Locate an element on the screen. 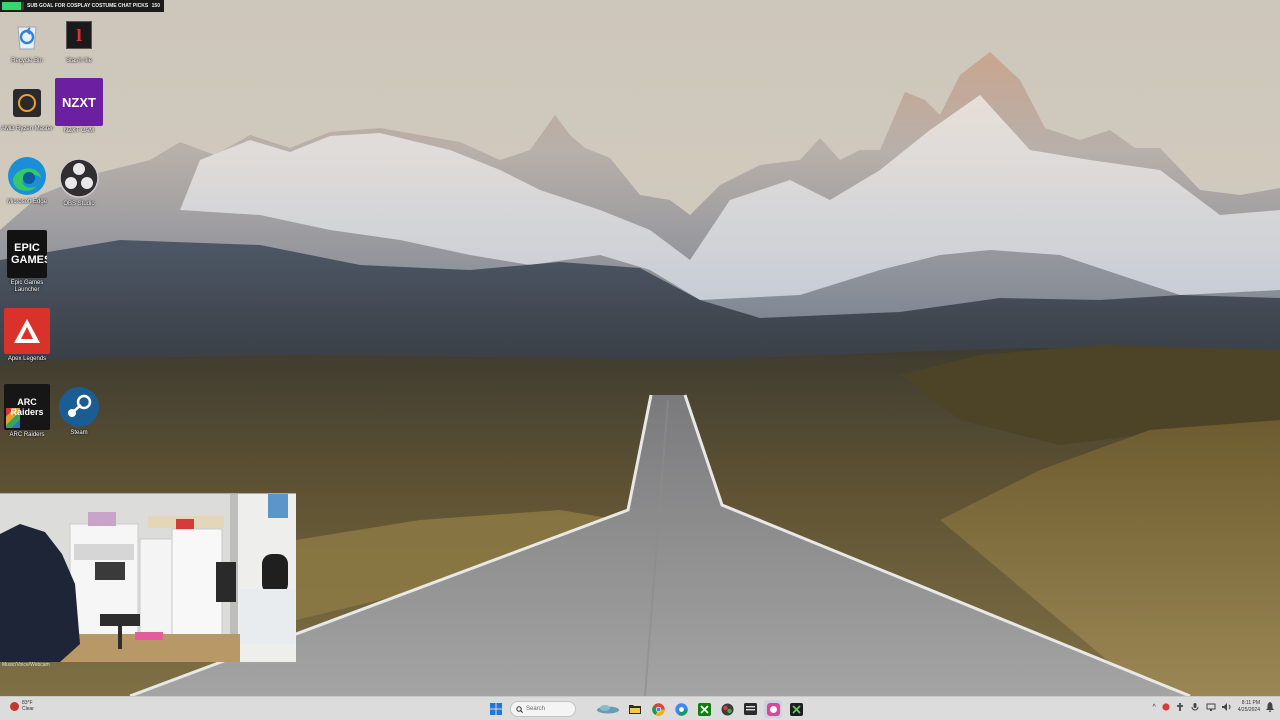 The image size is (1280, 720). desktop-icon-steam: Steam is located at coordinates (79, 411).